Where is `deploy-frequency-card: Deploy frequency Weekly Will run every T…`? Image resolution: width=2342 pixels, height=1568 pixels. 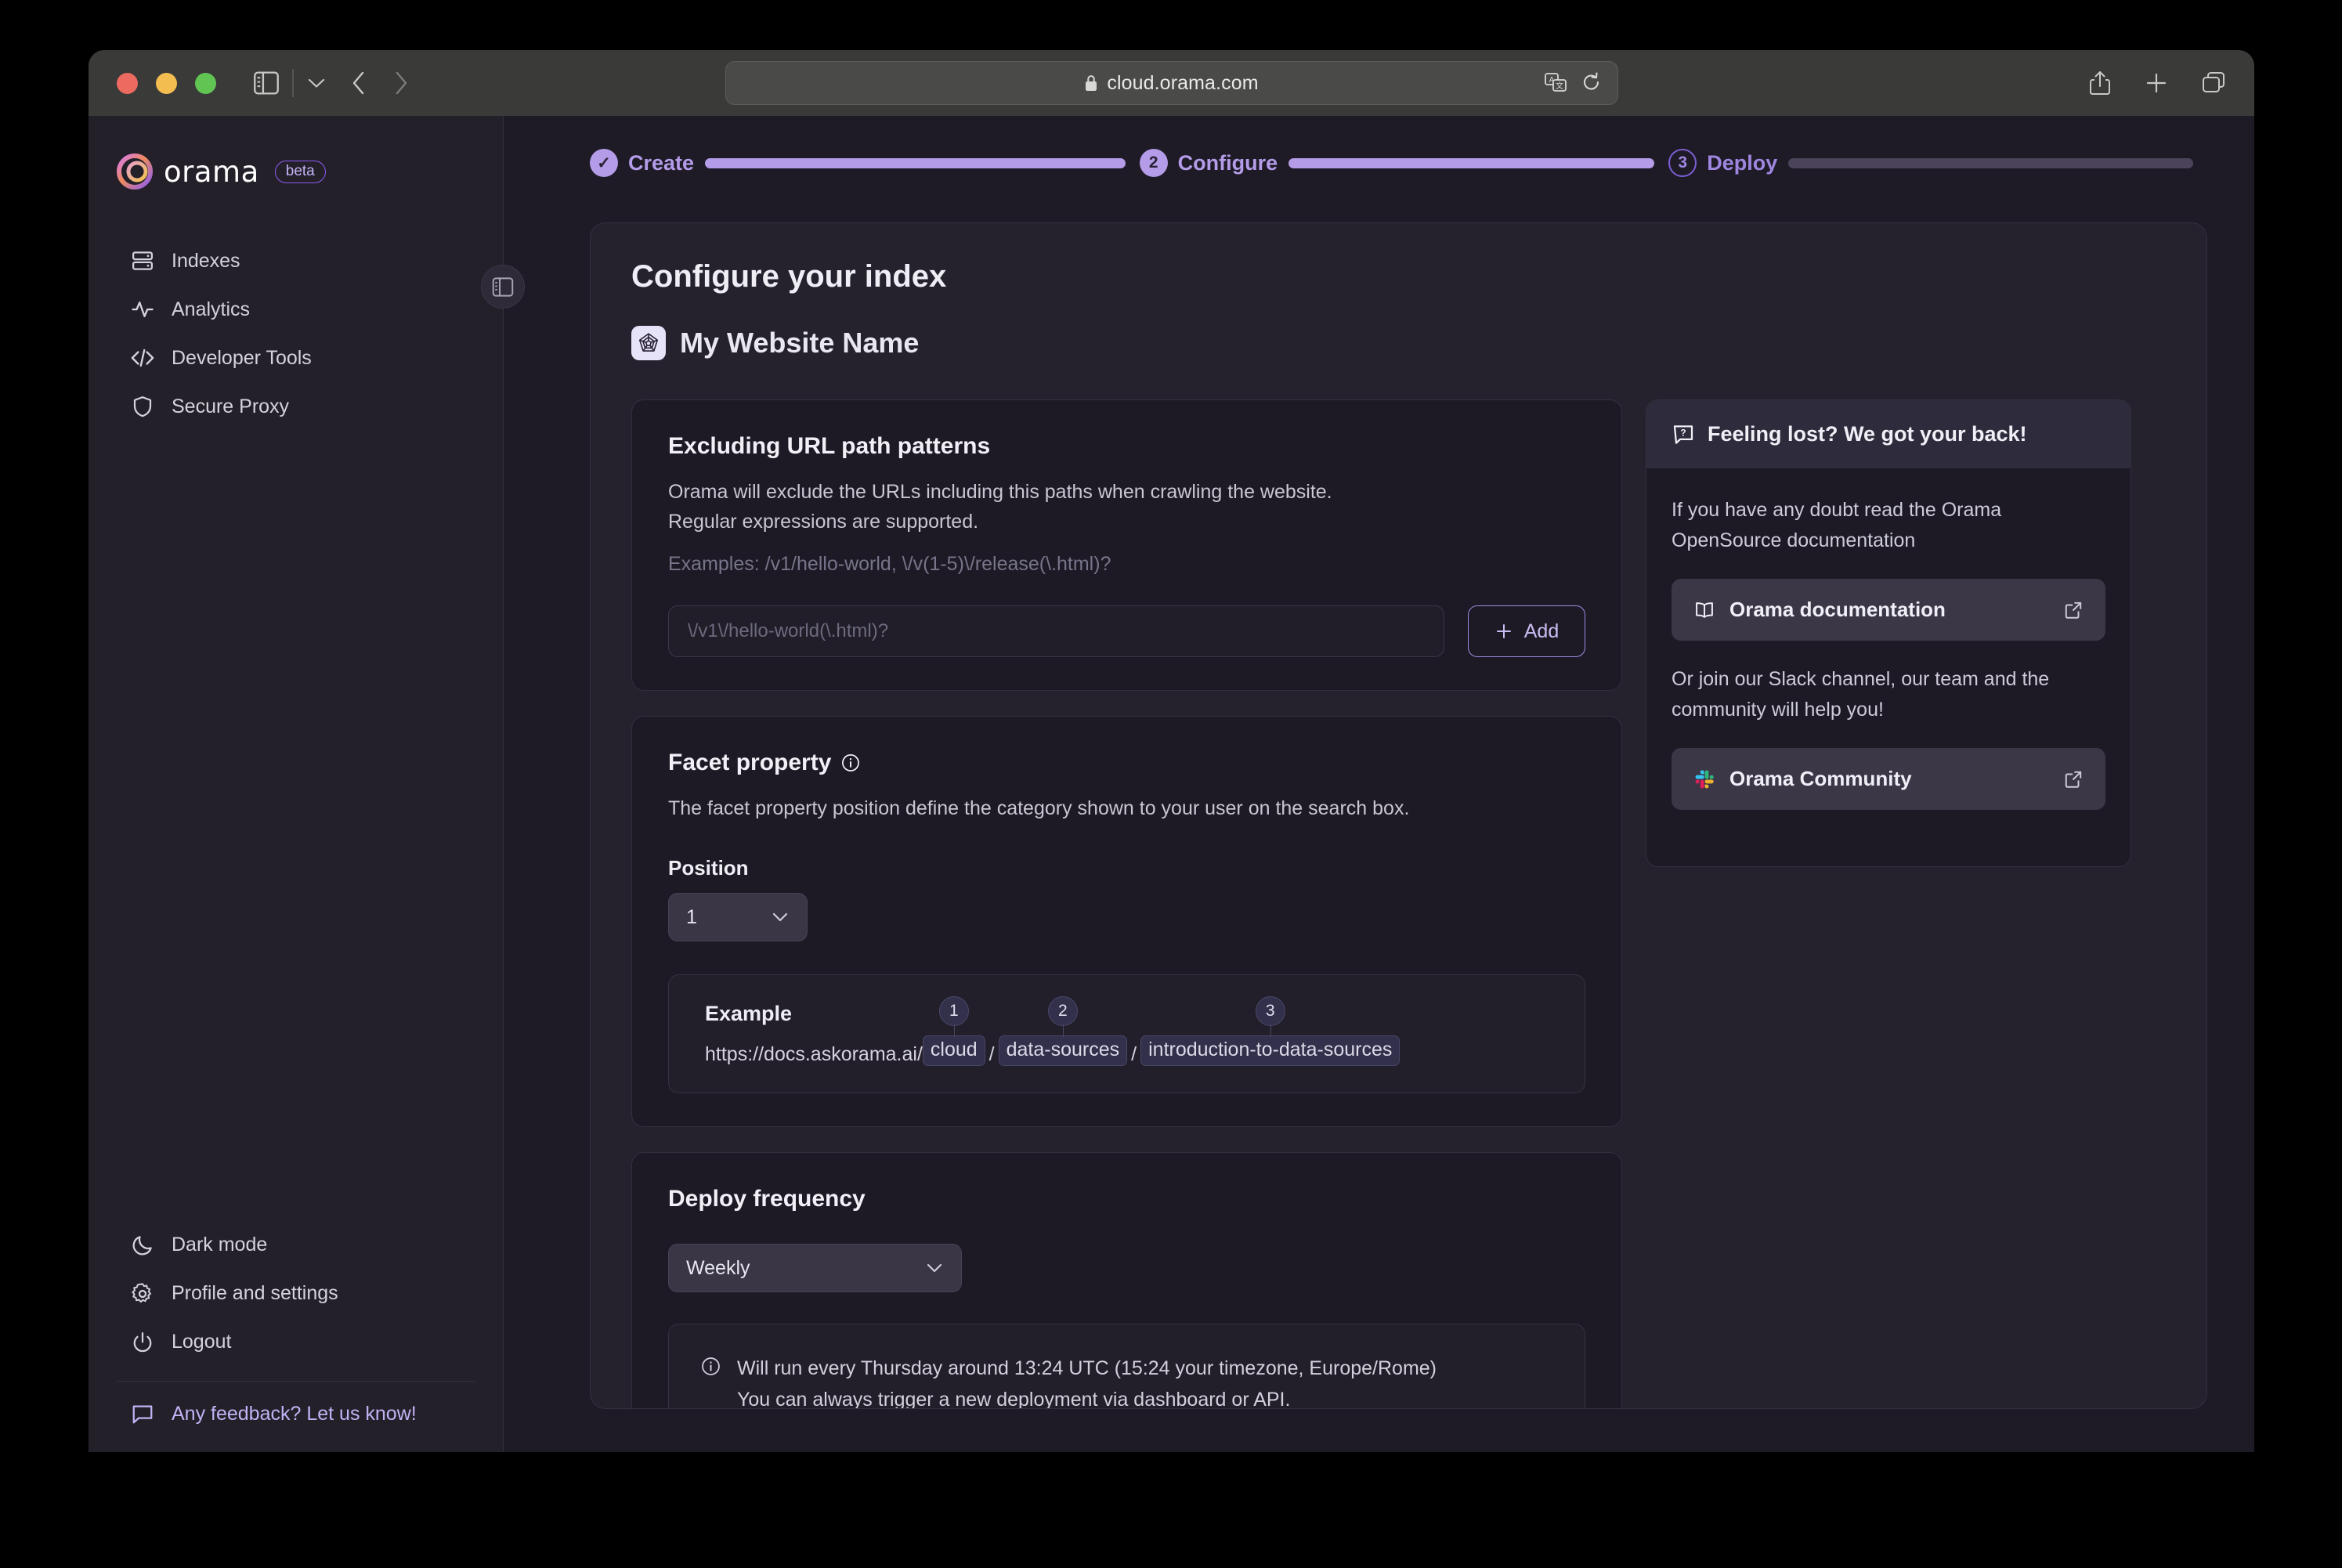
deploy-frequency-card: Deploy frequency Weekly Will run every T… is located at coordinates (1126, 1280).